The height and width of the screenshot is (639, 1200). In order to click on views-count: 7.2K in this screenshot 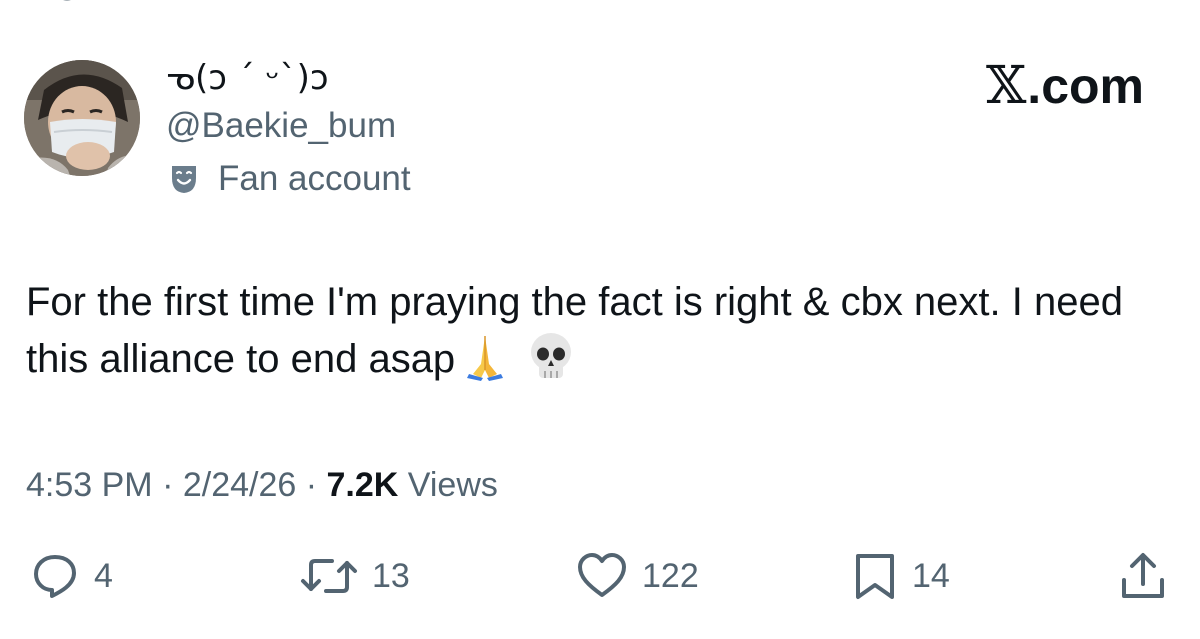, I will do `click(362, 485)`.